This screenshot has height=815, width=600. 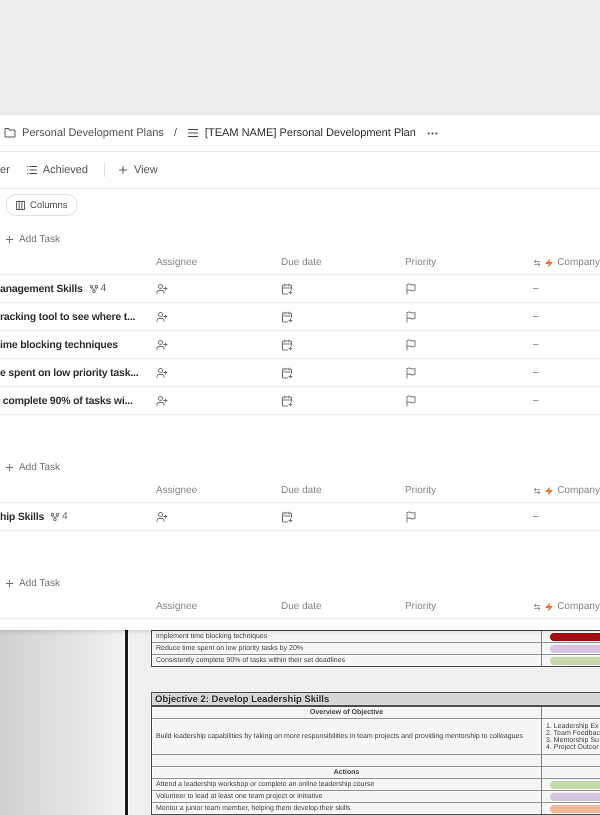 What do you see at coordinates (192, 133) in the screenshot?
I see `list-icon` at bounding box center [192, 133].